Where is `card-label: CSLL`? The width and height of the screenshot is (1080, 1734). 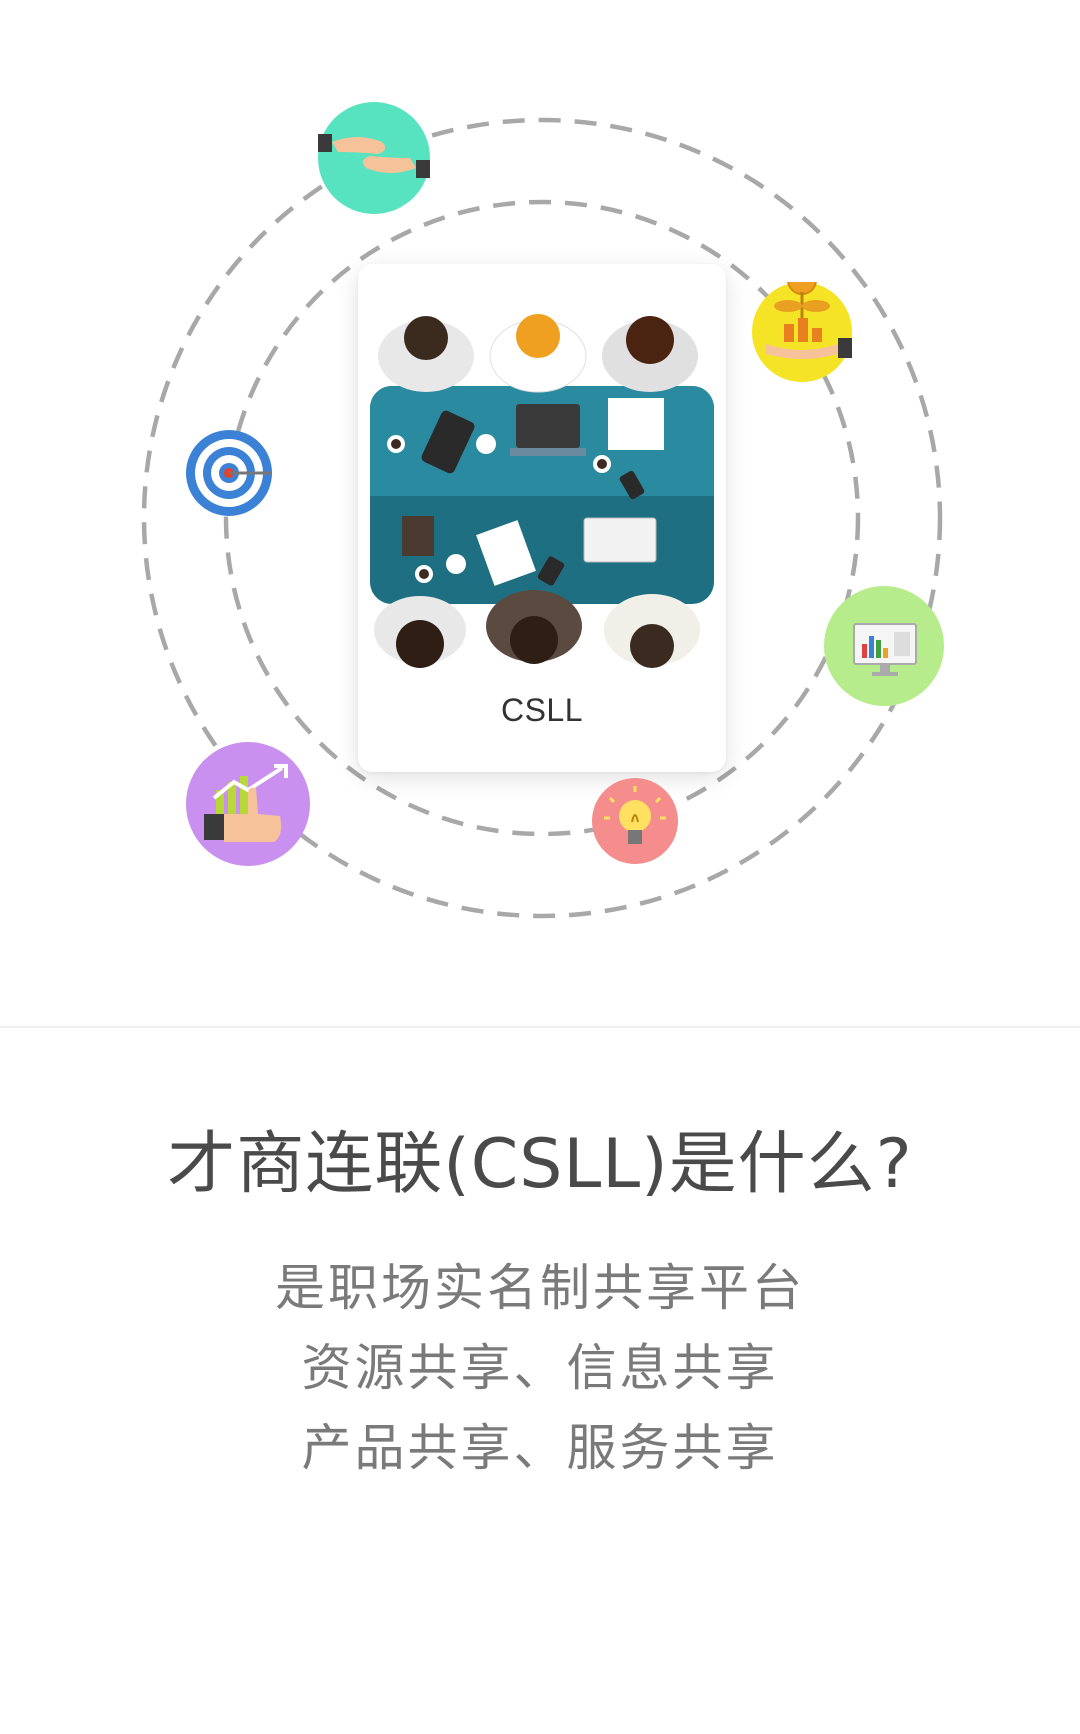 card-label: CSLL is located at coordinates (542, 710).